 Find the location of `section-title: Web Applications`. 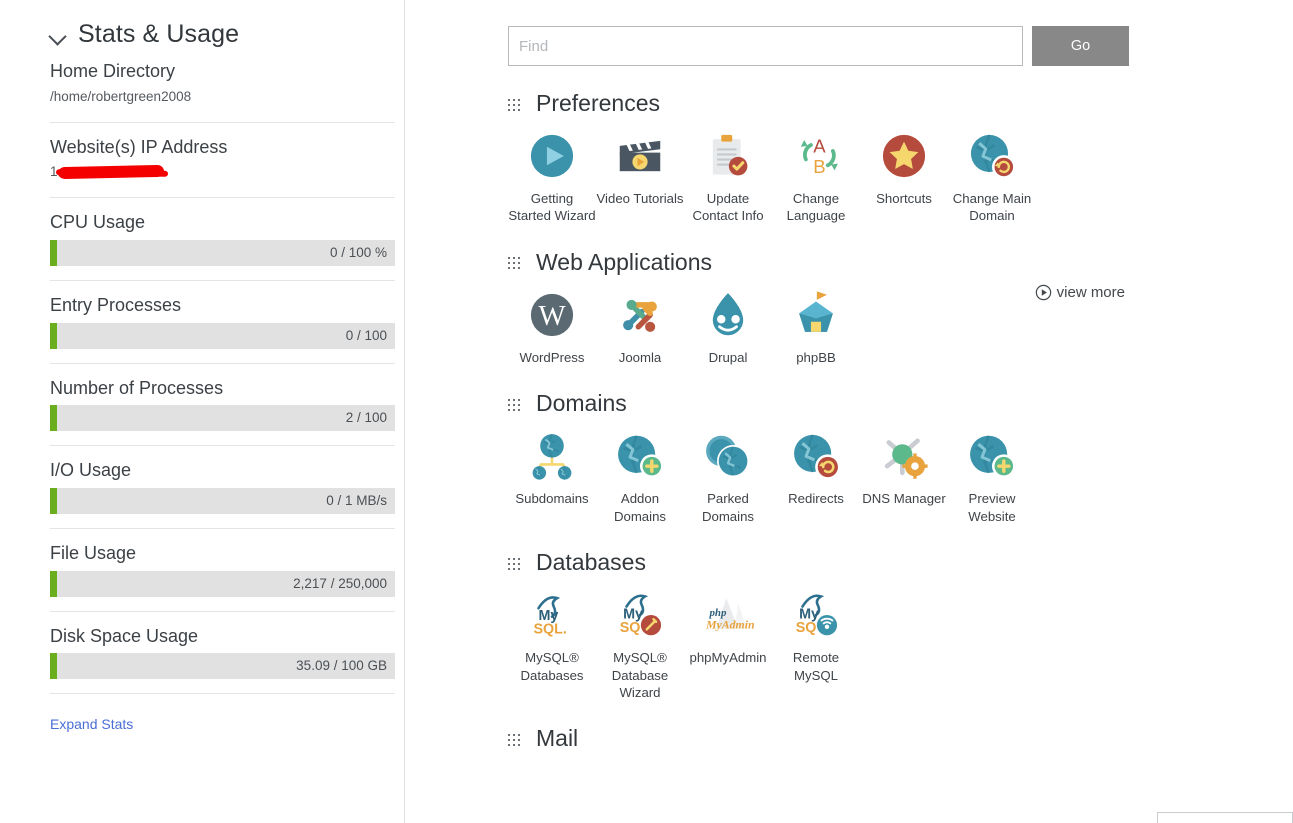

section-title: Web Applications is located at coordinates (624, 261).